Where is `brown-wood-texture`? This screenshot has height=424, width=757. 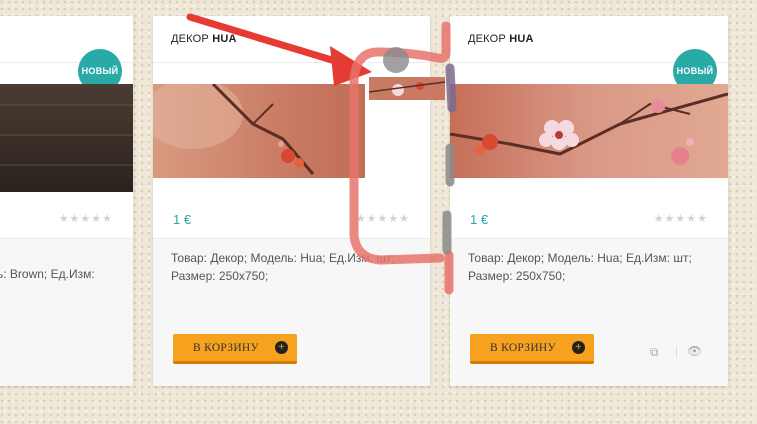
brown-wood-texture is located at coordinates (66, 138).